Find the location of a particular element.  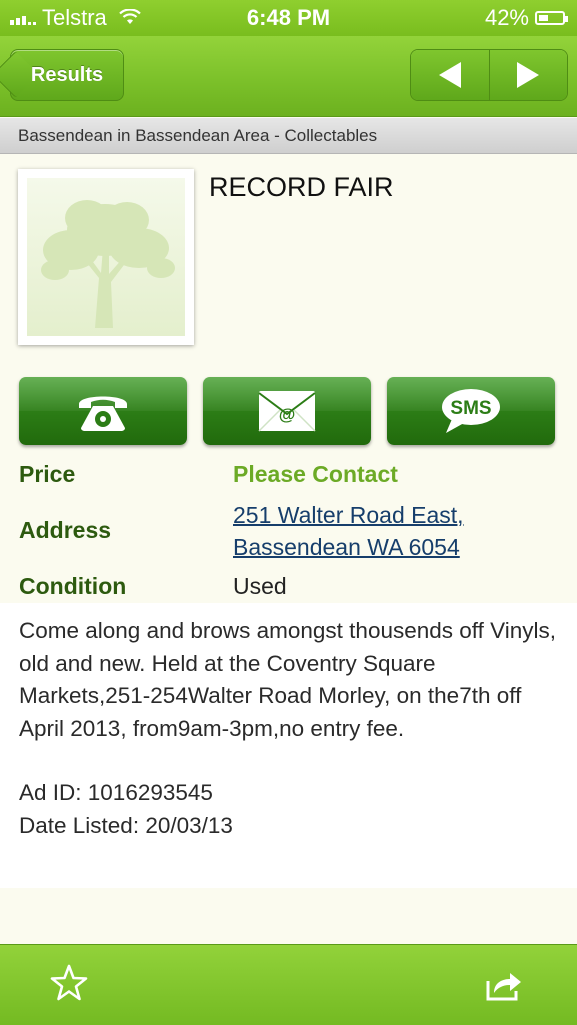

share-icon is located at coordinates (503, 987).